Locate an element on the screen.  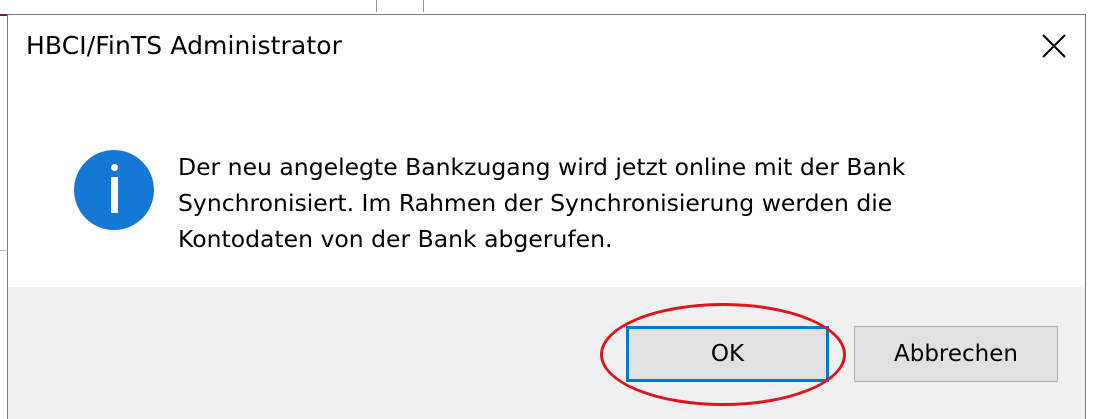
dialog-title: HBCI/FinTS Administrator is located at coordinates (184, 45).